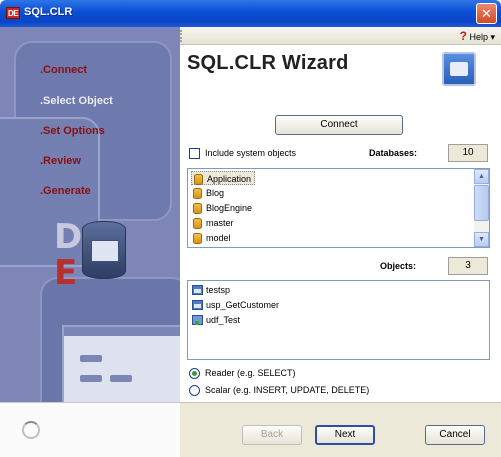  Describe the element at coordinates (90, 429) in the screenshot. I see `status-area` at that location.